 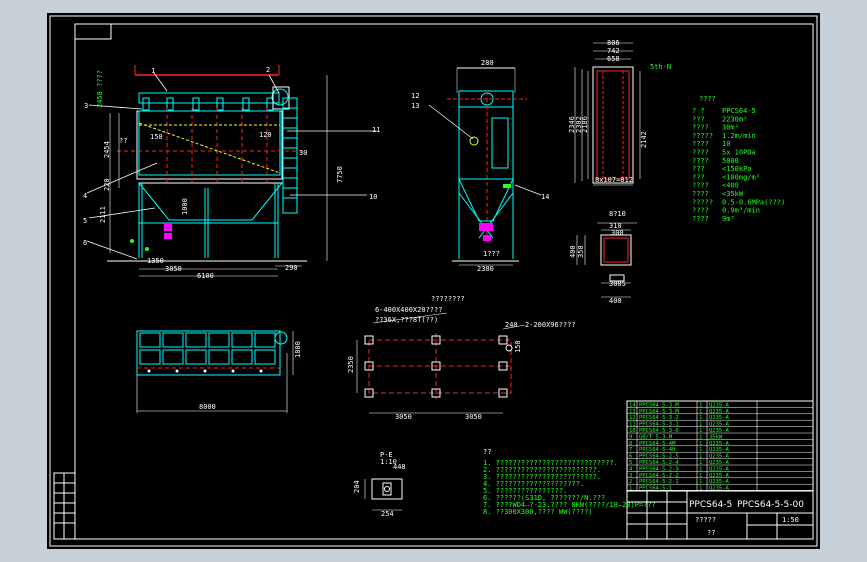 What do you see at coordinates (614, 180) in the screenshot?
I see `dim-812: 8x107=812` at bounding box center [614, 180].